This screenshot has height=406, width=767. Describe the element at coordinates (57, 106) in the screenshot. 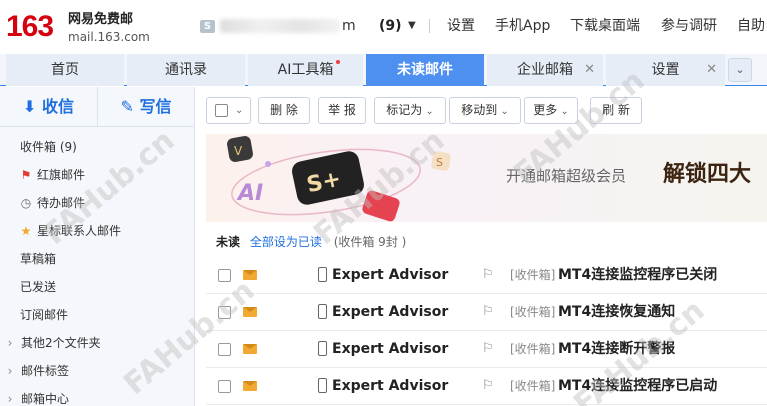

I see `receive-label: 收信` at that location.